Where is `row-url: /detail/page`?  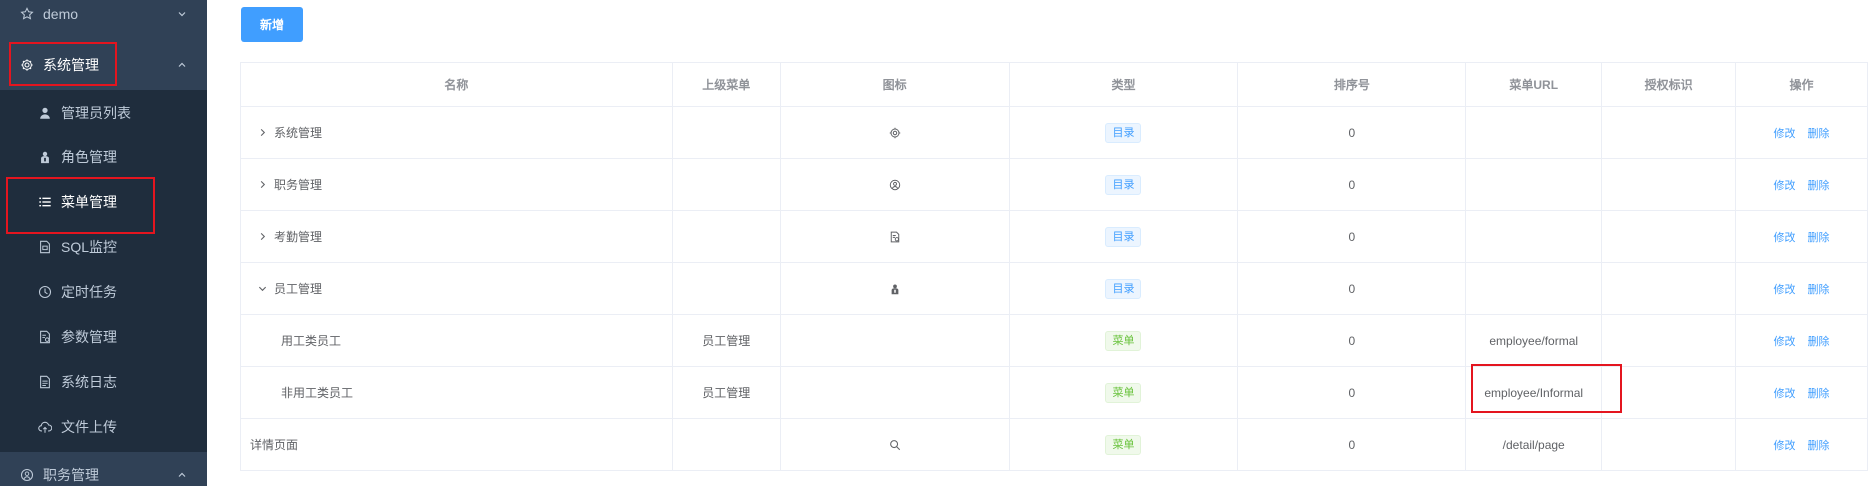 row-url: /detail/page is located at coordinates (1534, 445).